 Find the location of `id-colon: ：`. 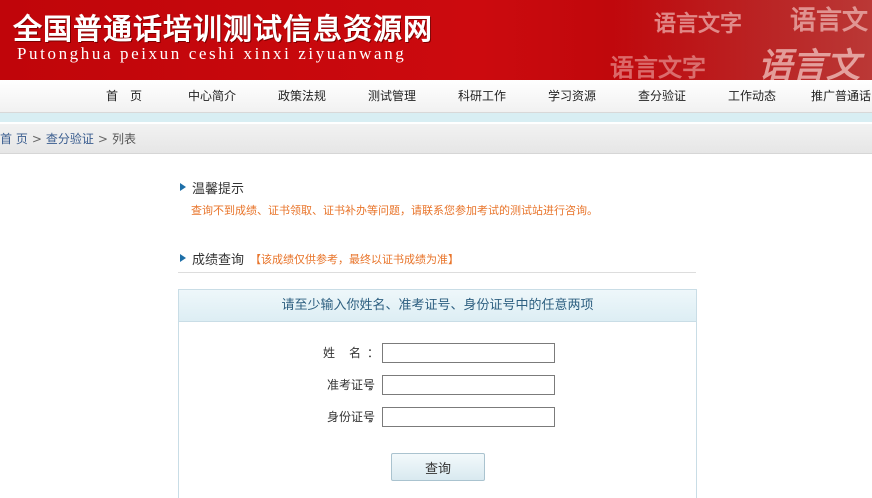

id-colon: ： is located at coordinates (373, 417).